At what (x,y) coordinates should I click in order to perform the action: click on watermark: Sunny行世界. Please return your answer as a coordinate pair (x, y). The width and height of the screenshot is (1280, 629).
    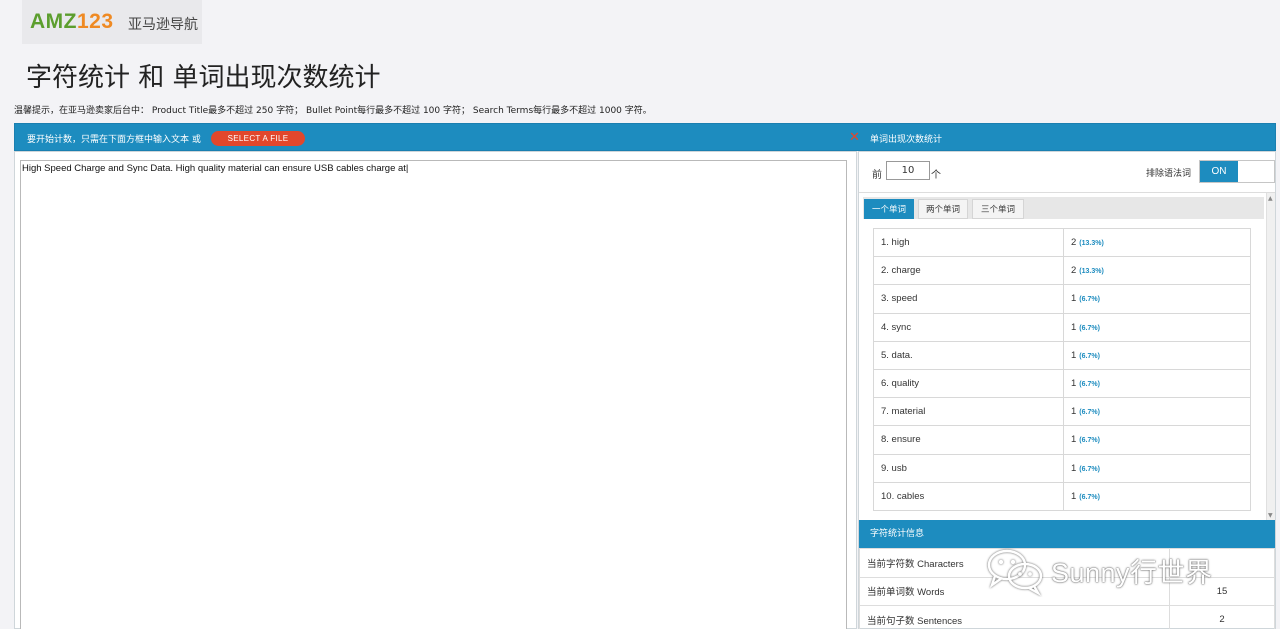
    Looking at the image, I should click on (1120, 572).